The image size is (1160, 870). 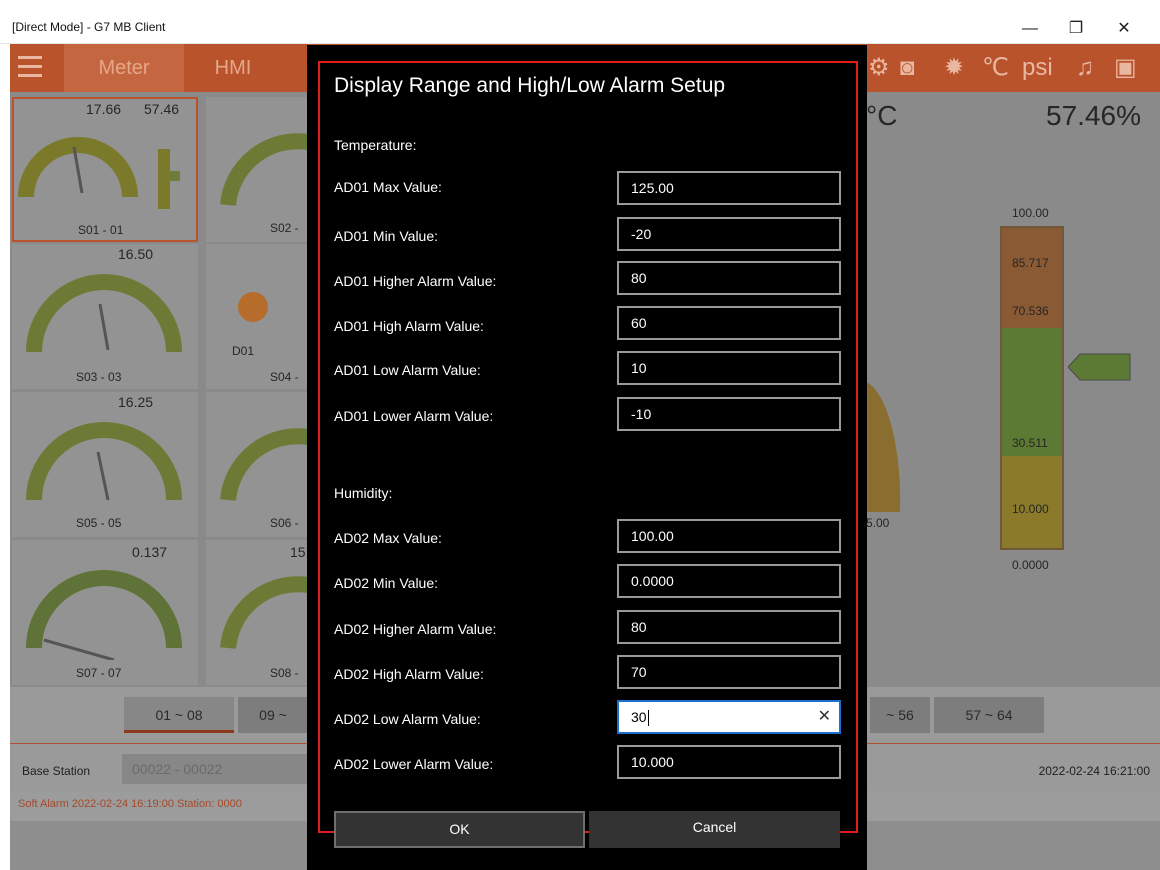 I want to click on gauge-cell: 16.50 S03 - 03, so click(x=105, y=316).